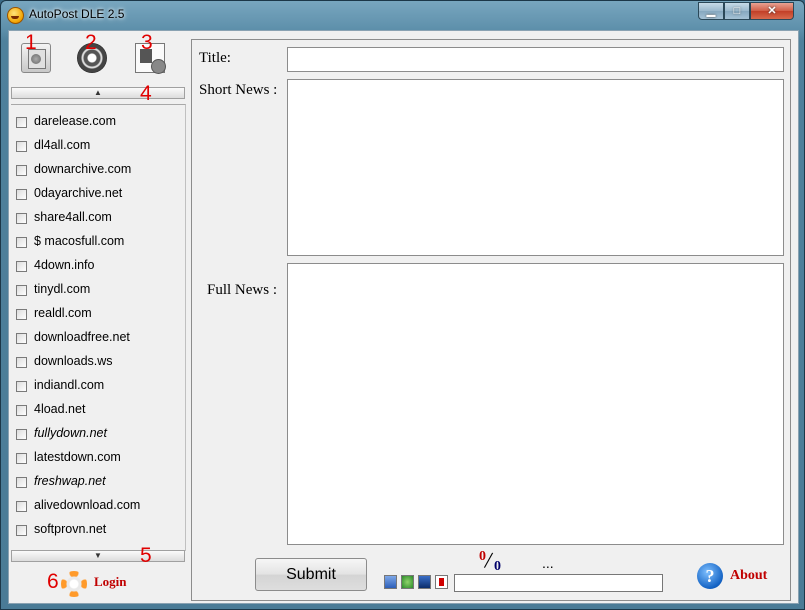 The height and width of the screenshot is (610, 805). Describe the element at coordinates (83, 169) in the screenshot. I see `site-label: downarchive.com` at that location.